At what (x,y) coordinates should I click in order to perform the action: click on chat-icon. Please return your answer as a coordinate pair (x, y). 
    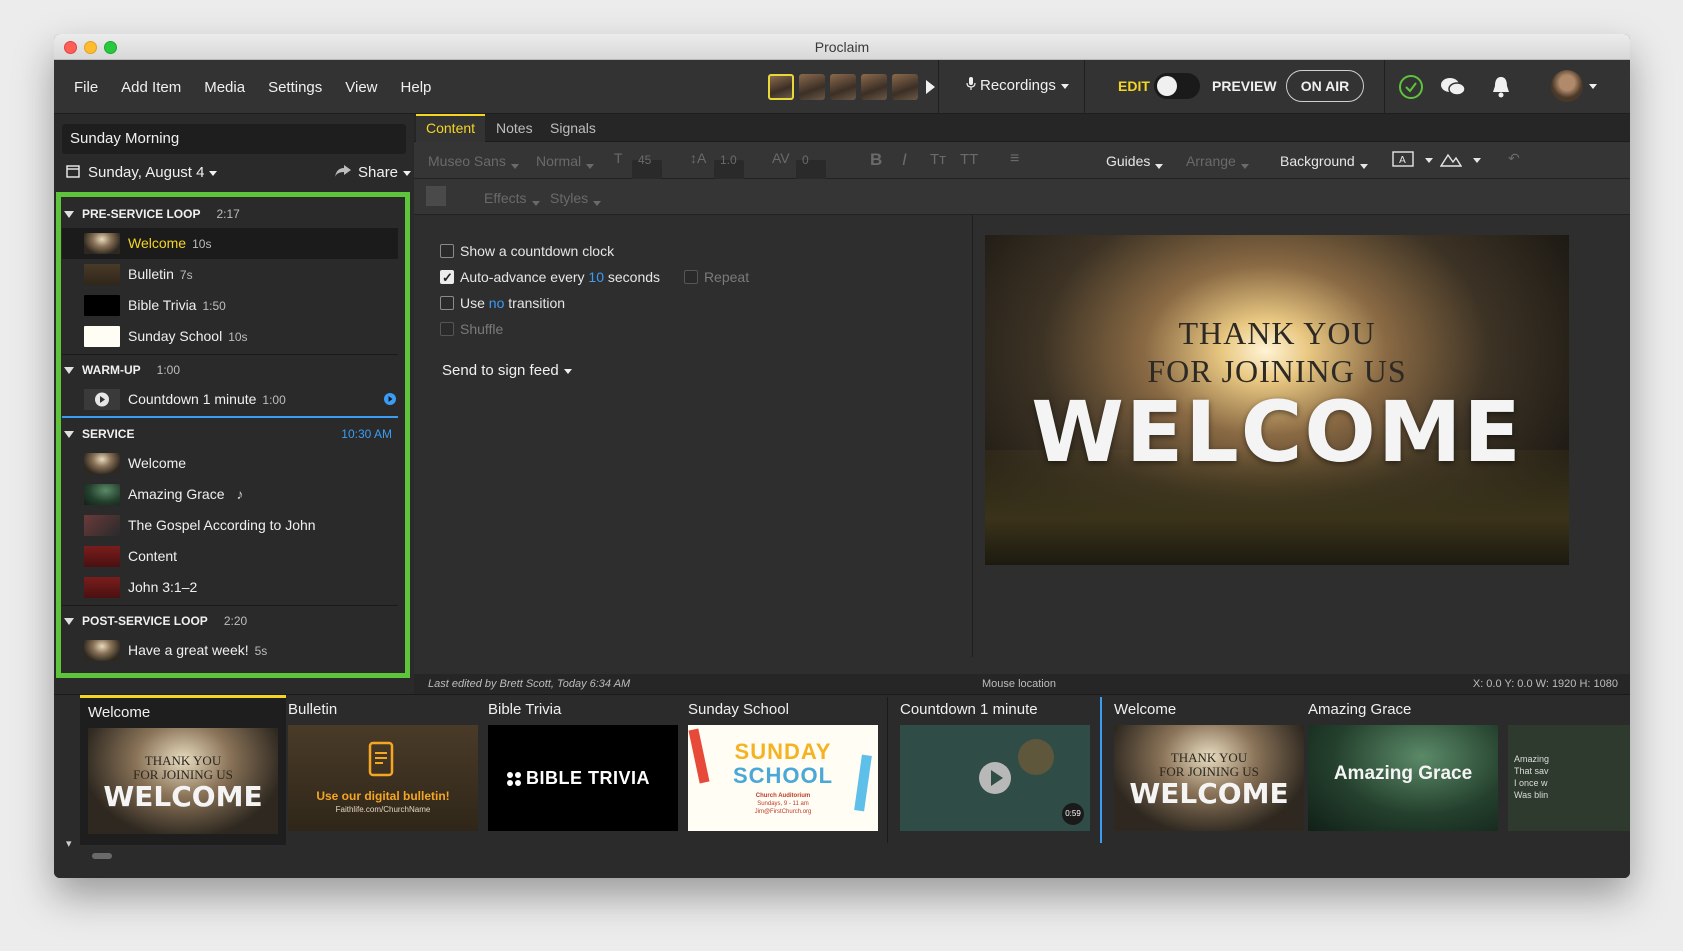
    Looking at the image, I should click on (1453, 87).